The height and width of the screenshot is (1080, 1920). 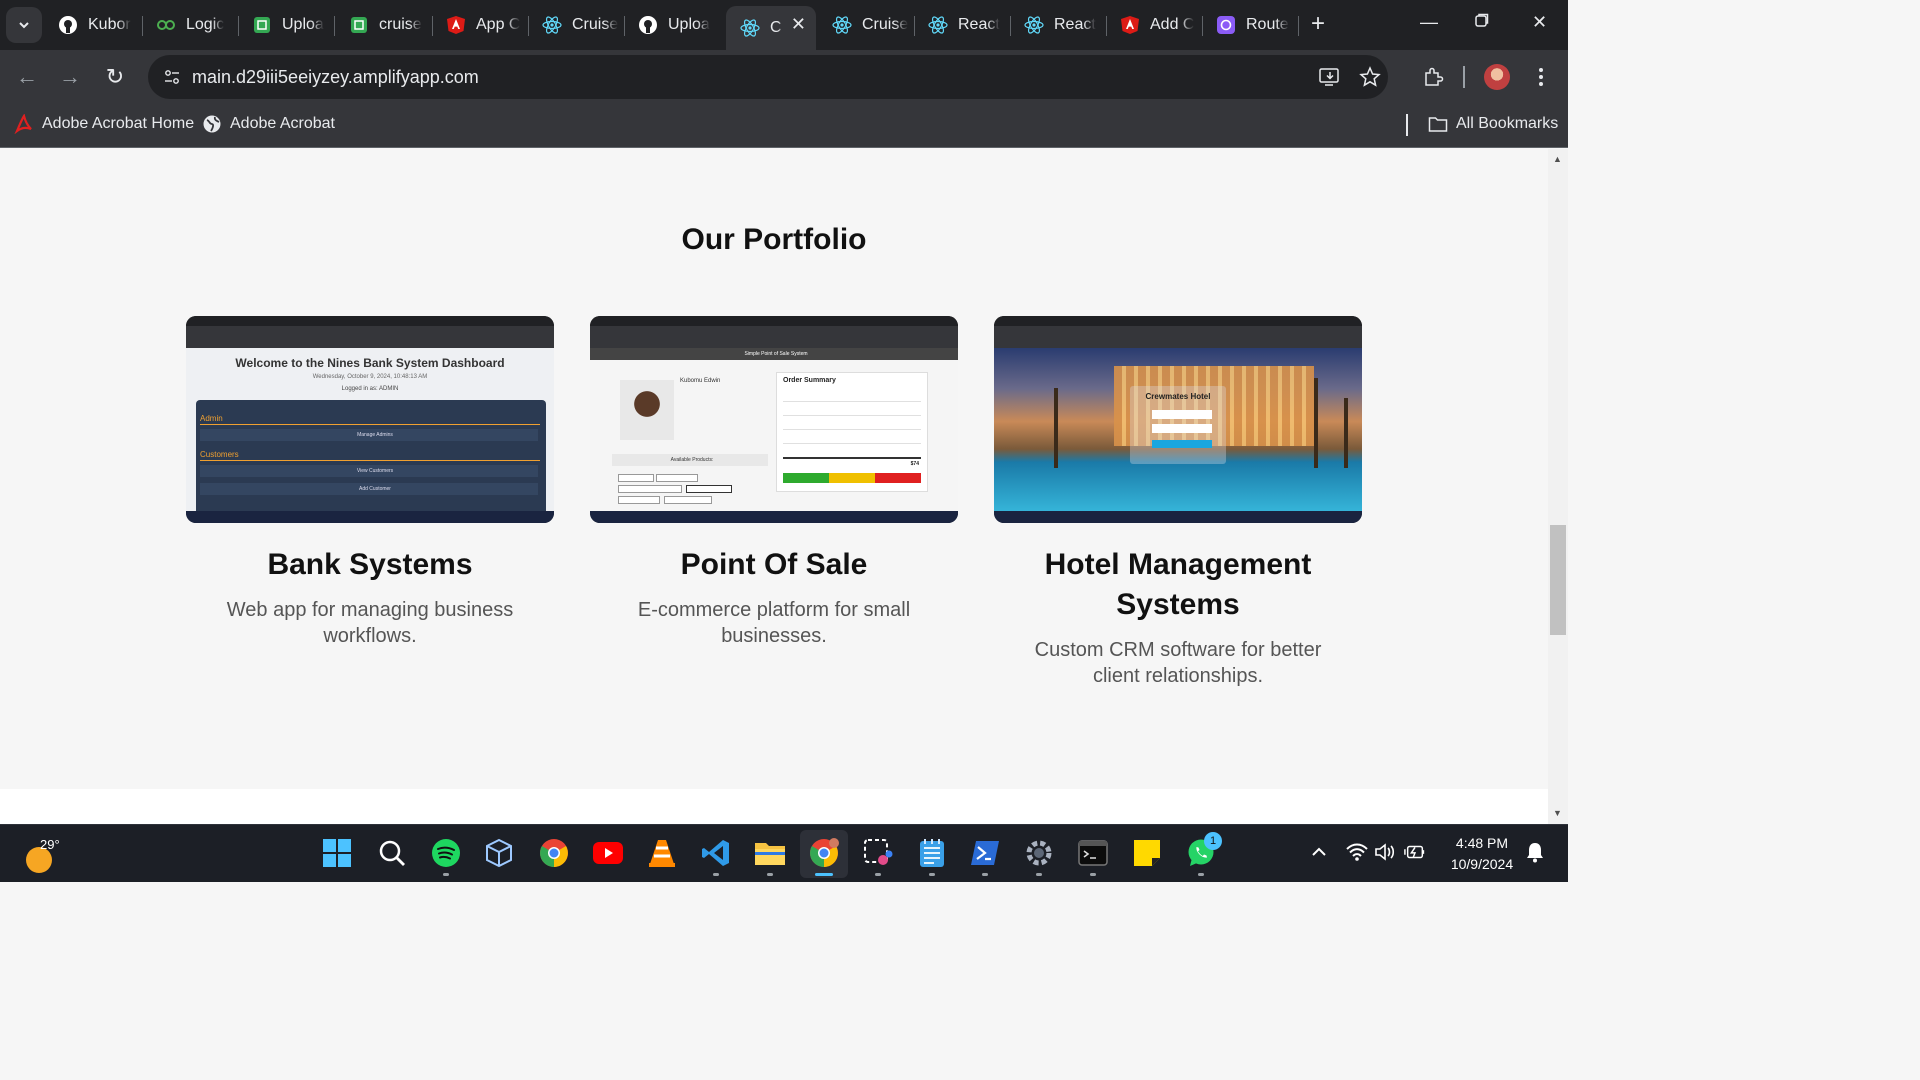 What do you see at coordinates (1497, 77) in the screenshot?
I see `profile-avatar` at bounding box center [1497, 77].